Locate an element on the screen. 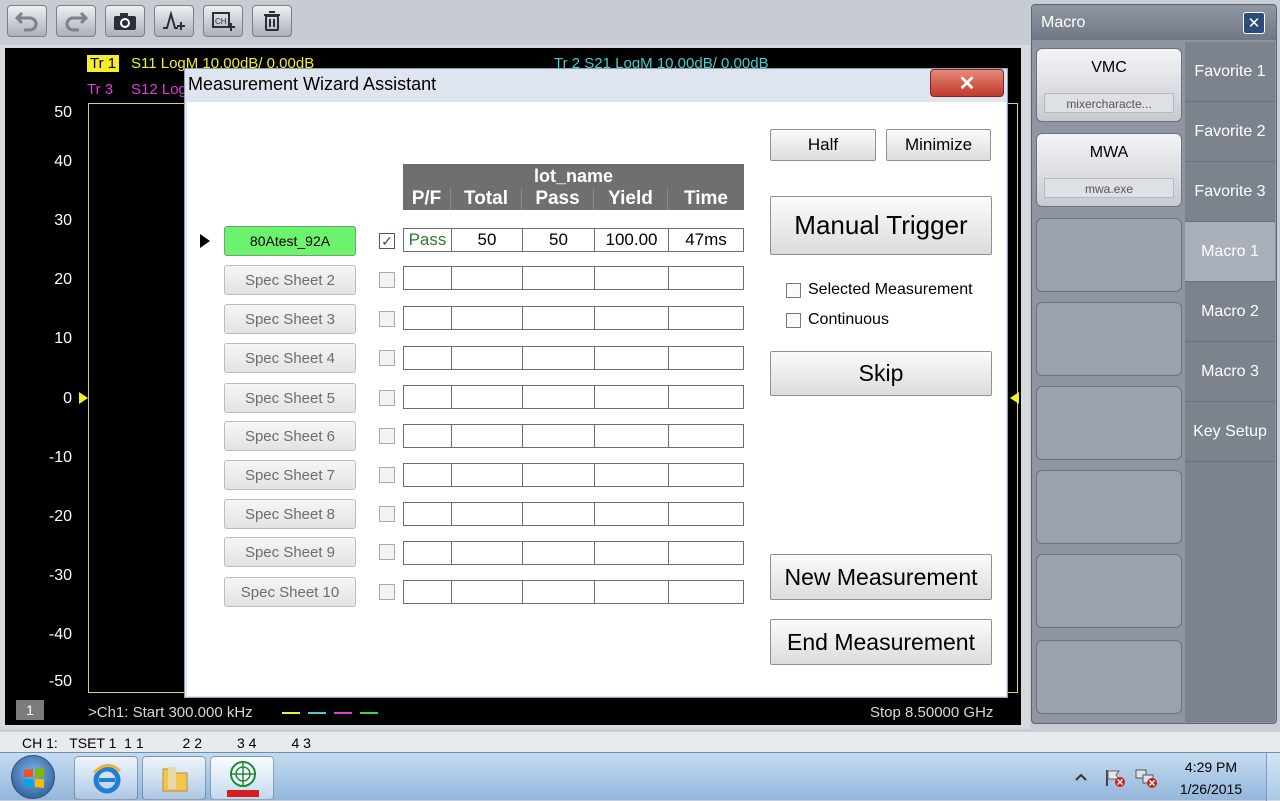 The image size is (1280, 801). half-button: Half is located at coordinates (823, 145).